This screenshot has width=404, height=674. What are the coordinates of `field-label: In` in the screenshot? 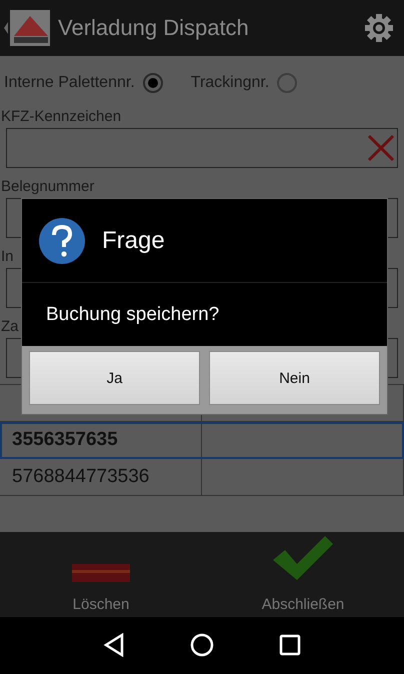 It's located at (7, 256).